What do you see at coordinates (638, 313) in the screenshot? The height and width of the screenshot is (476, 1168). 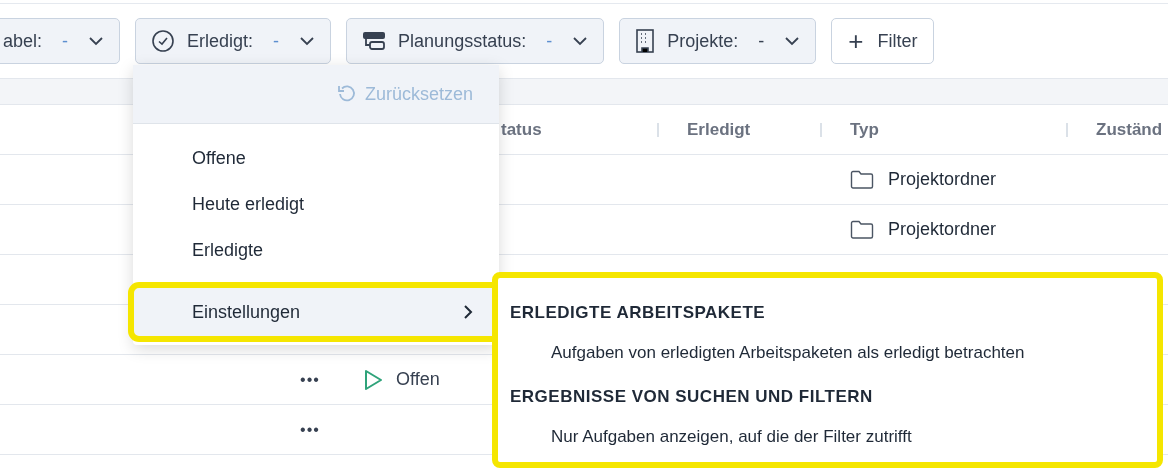 I see `section-heading: ERLEDIGTE ARBEITSPAKETE` at bounding box center [638, 313].